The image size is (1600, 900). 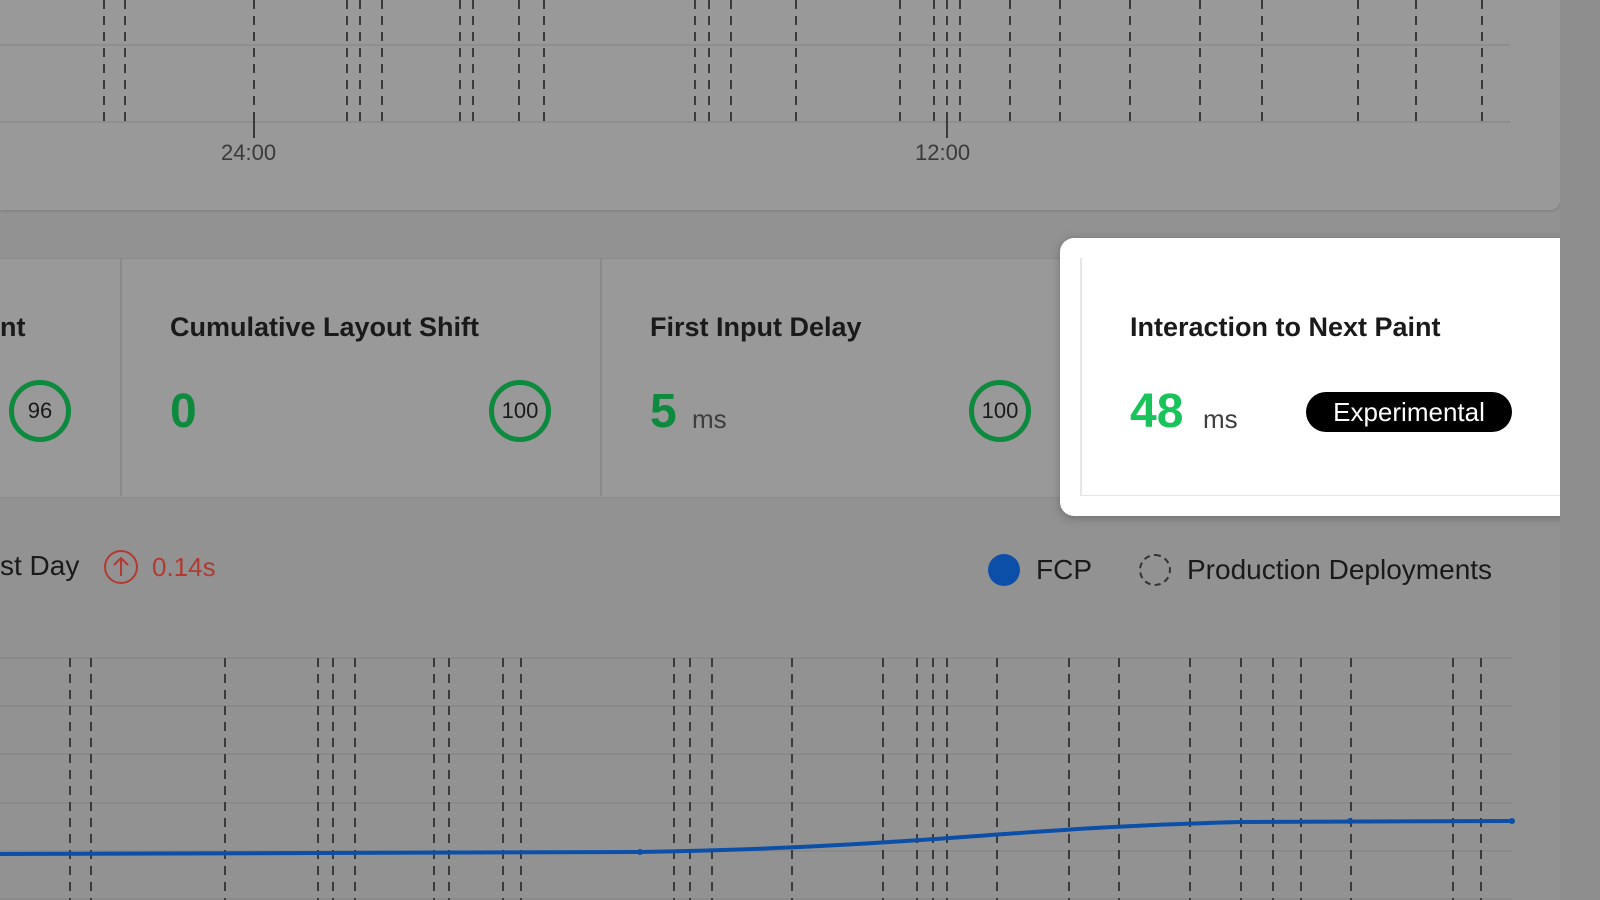 What do you see at coordinates (756, 327) in the screenshot?
I see `metric-title: First Input Delay` at bounding box center [756, 327].